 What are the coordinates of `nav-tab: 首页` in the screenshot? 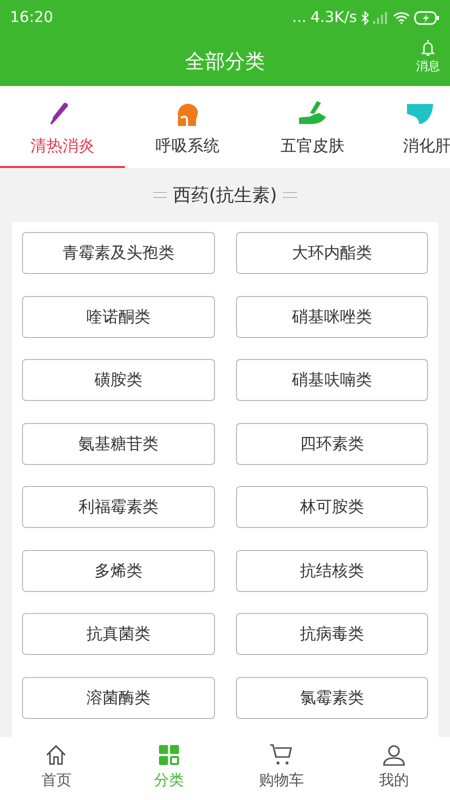 It's located at (56, 768).